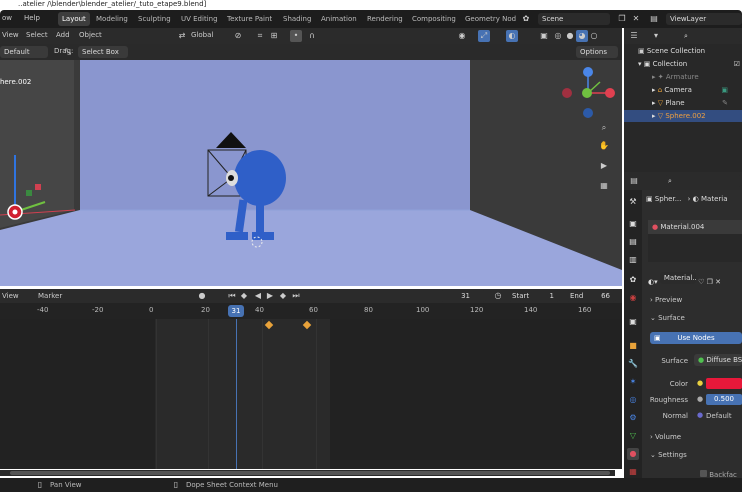  Describe the element at coordinates (633, 400) in the screenshot. I see `physics-tab-icon: ◎` at that location.